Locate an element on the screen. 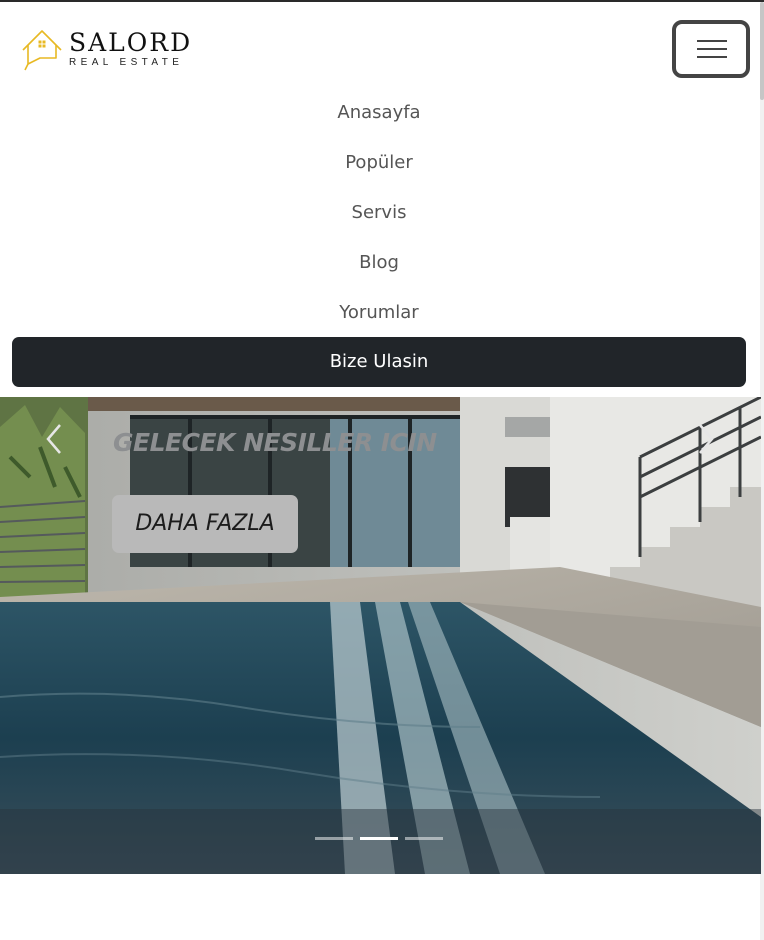 The height and width of the screenshot is (940, 764). contact-button: Bize Ulasin is located at coordinates (379, 362).